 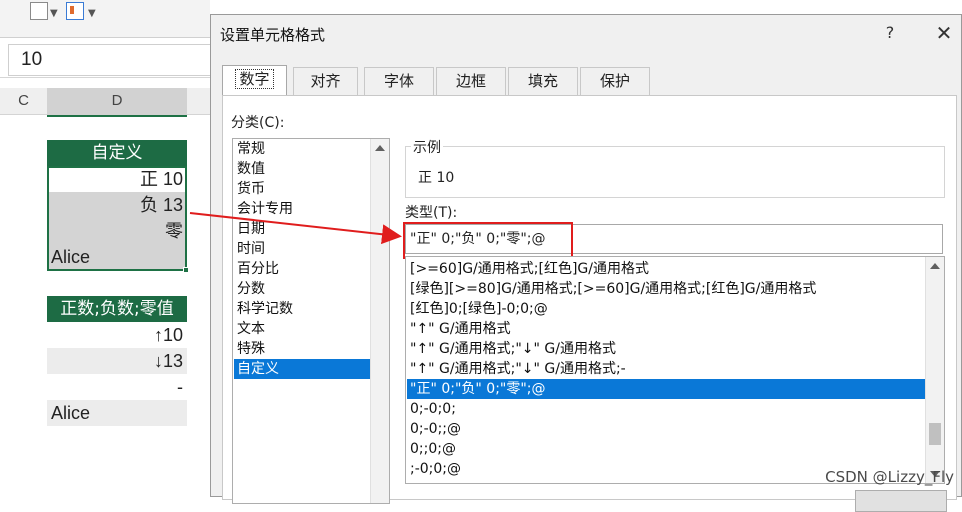 I want to click on format-item: "↑" G/通用格式;"↓" G/通用格式, so click(x=668, y=349).